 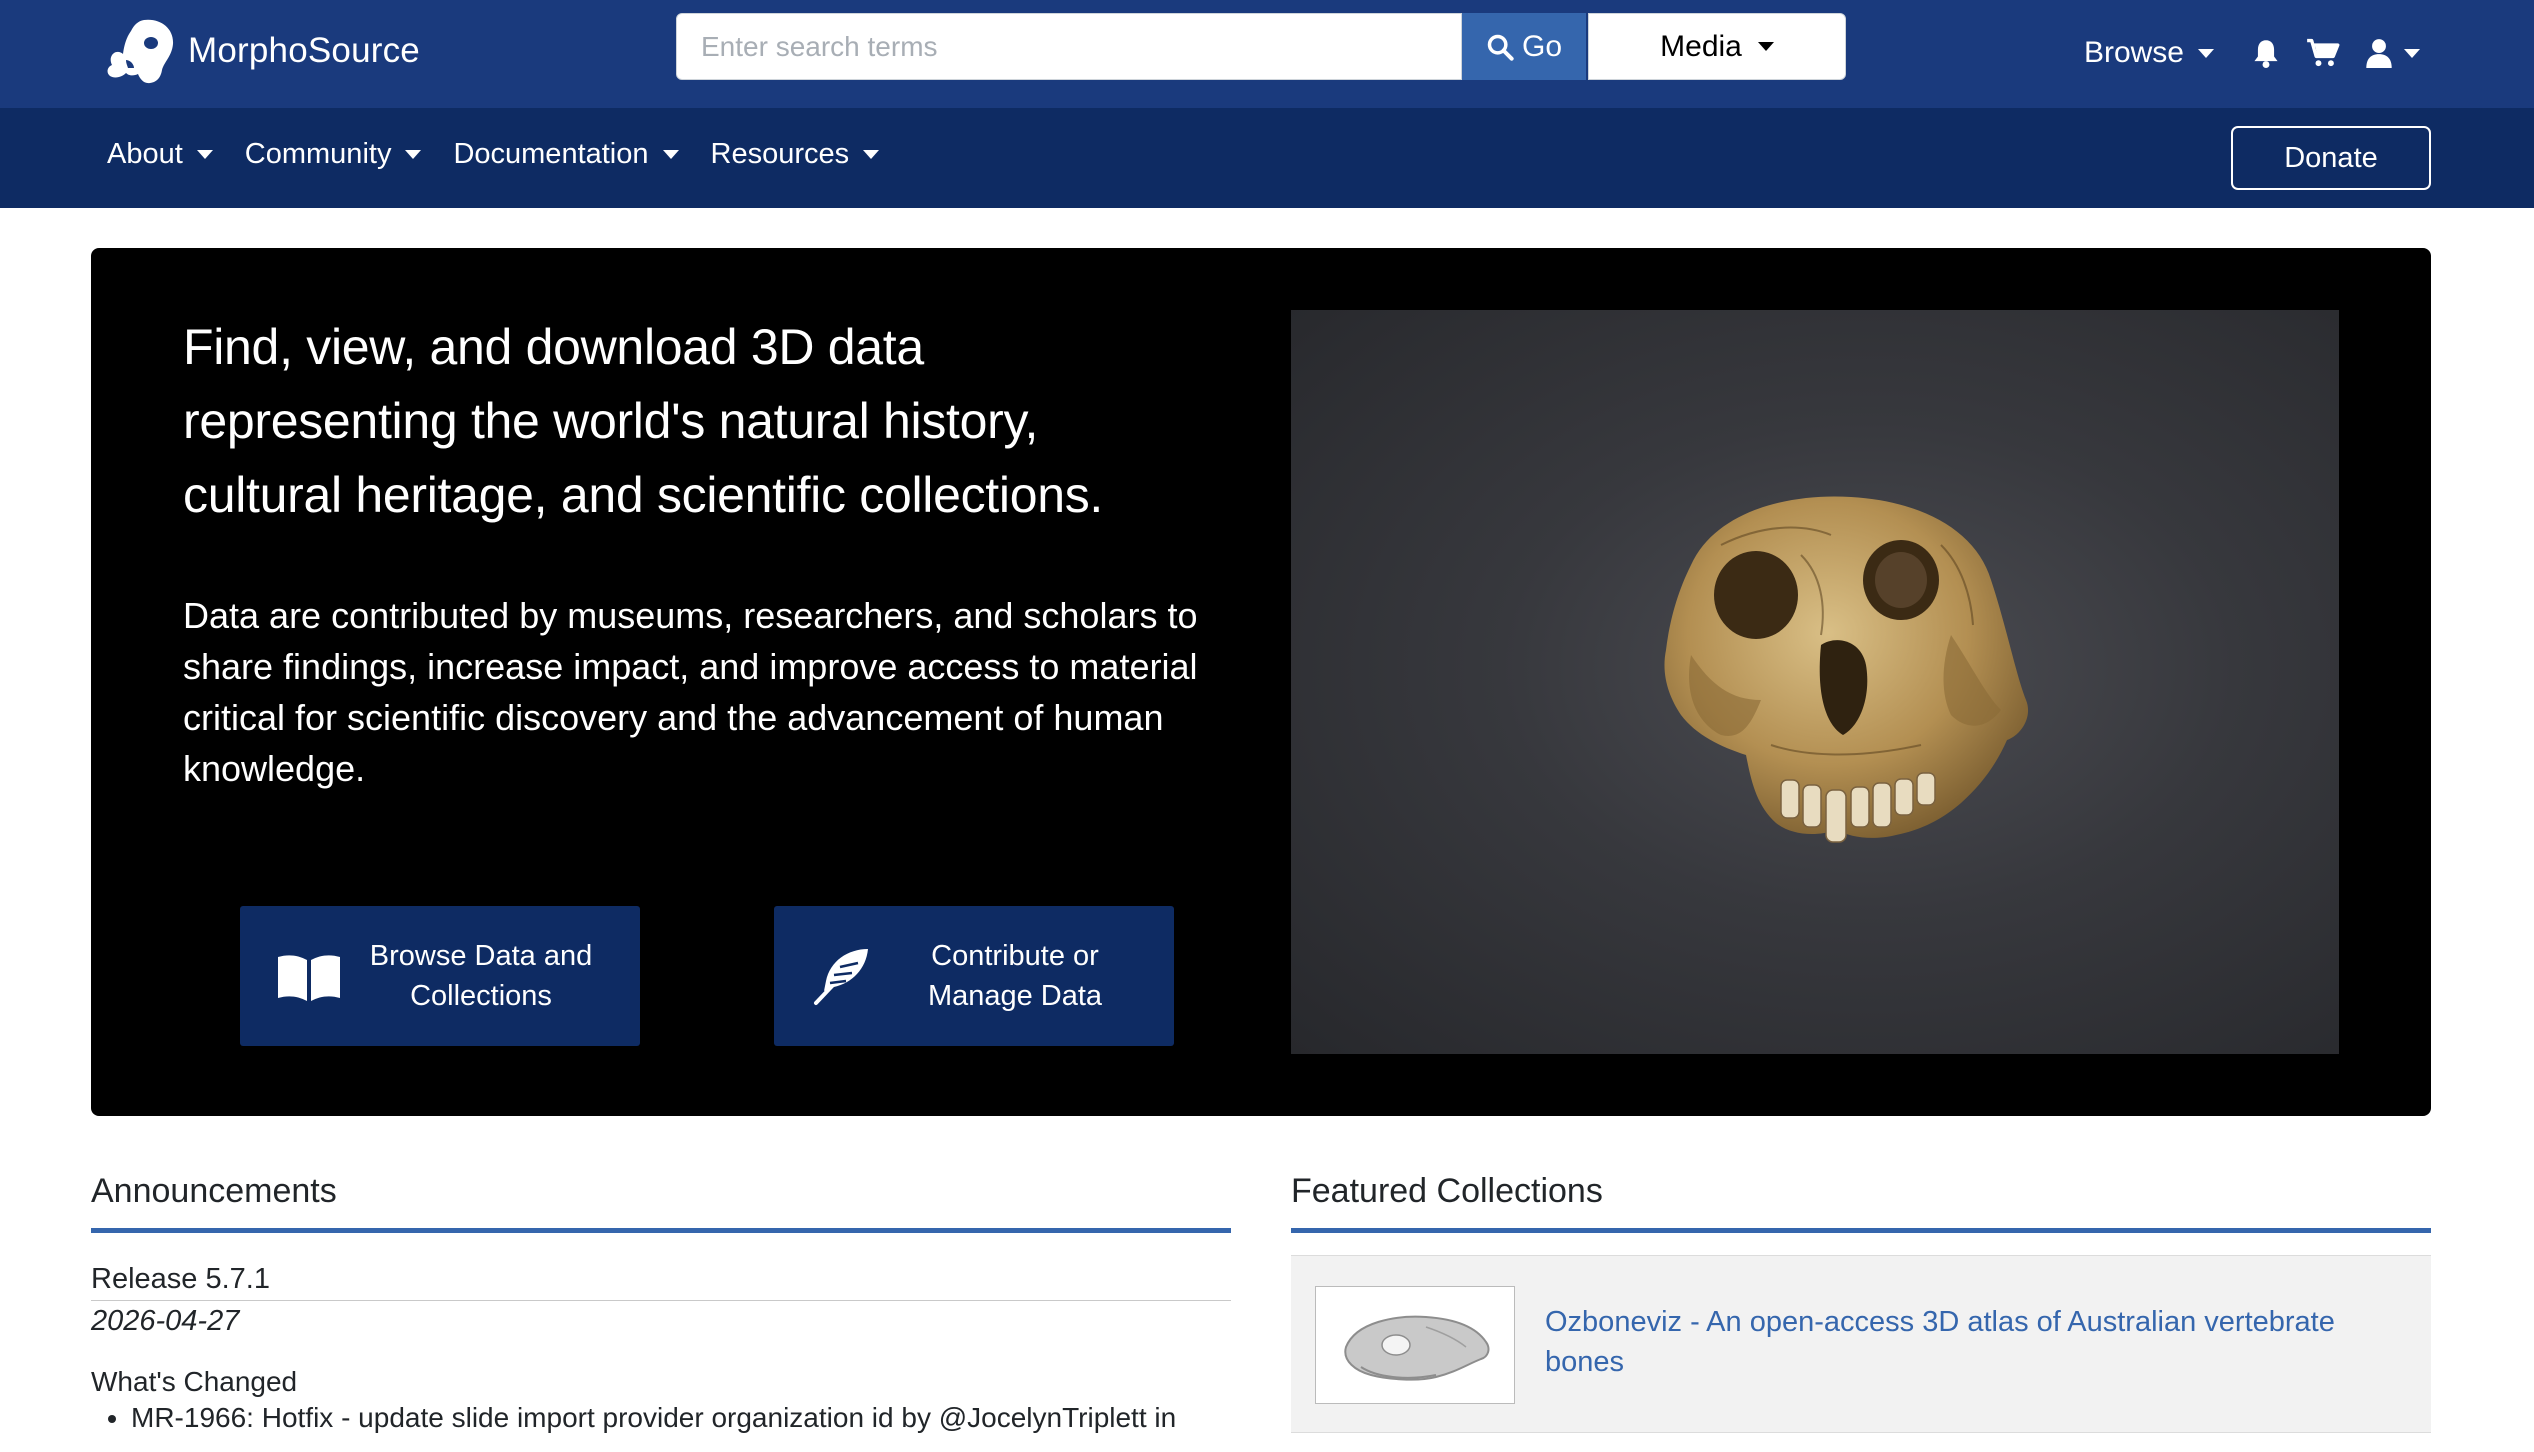 What do you see at coordinates (2133, 52) in the screenshot?
I see `browse-label: Browse` at bounding box center [2133, 52].